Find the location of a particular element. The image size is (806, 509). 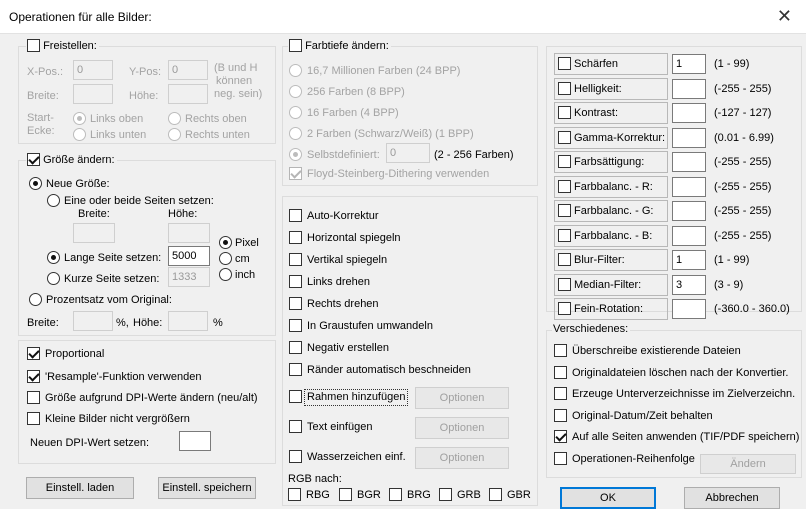

load-settings-button: Einstell. laden is located at coordinates (80, 488).